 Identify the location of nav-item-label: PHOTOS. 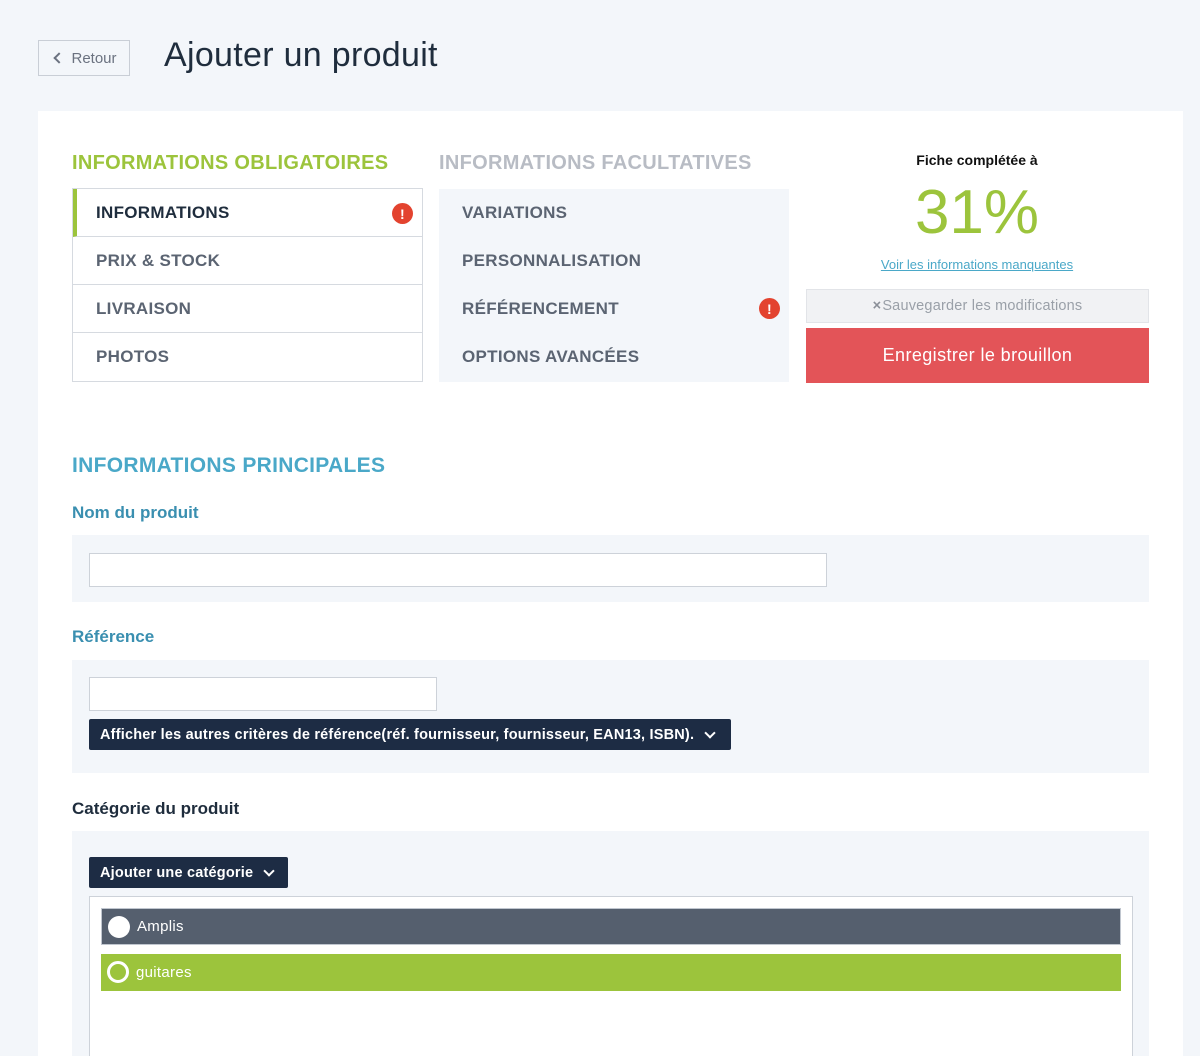
(133, 356).